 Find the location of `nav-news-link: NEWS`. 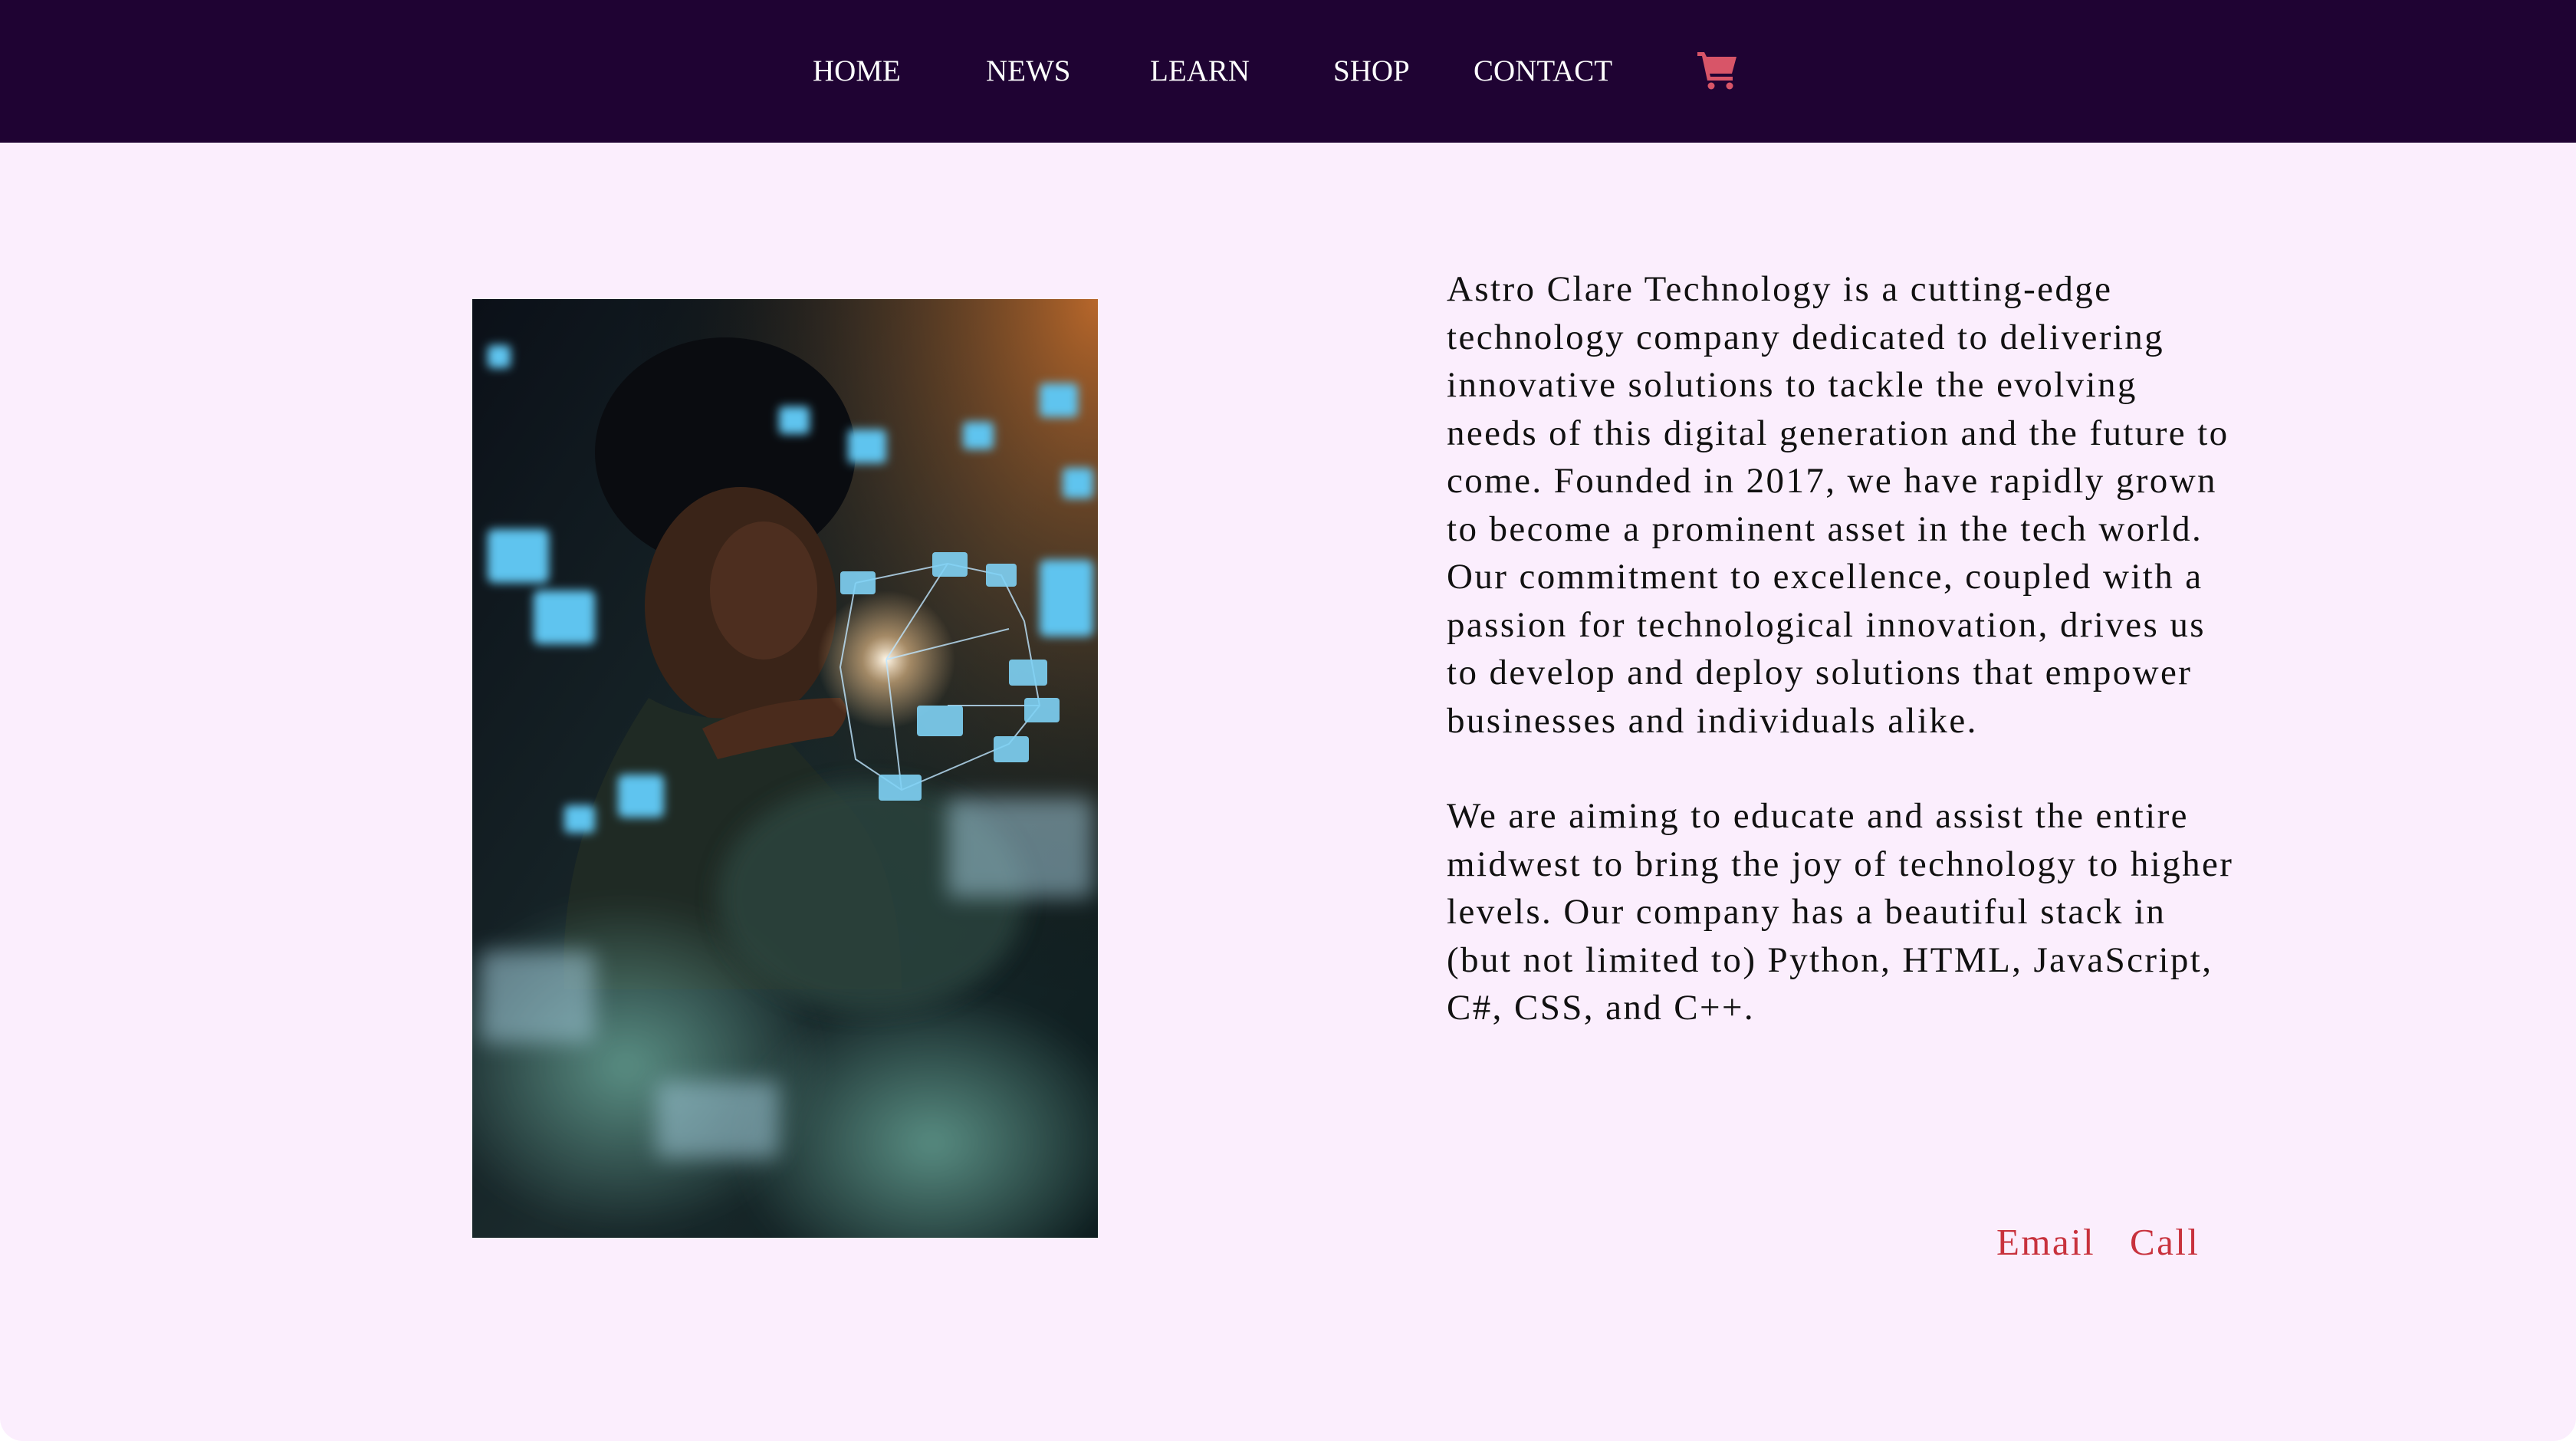

nav-news-link: NEWS is located at coordinates (1028, 71).